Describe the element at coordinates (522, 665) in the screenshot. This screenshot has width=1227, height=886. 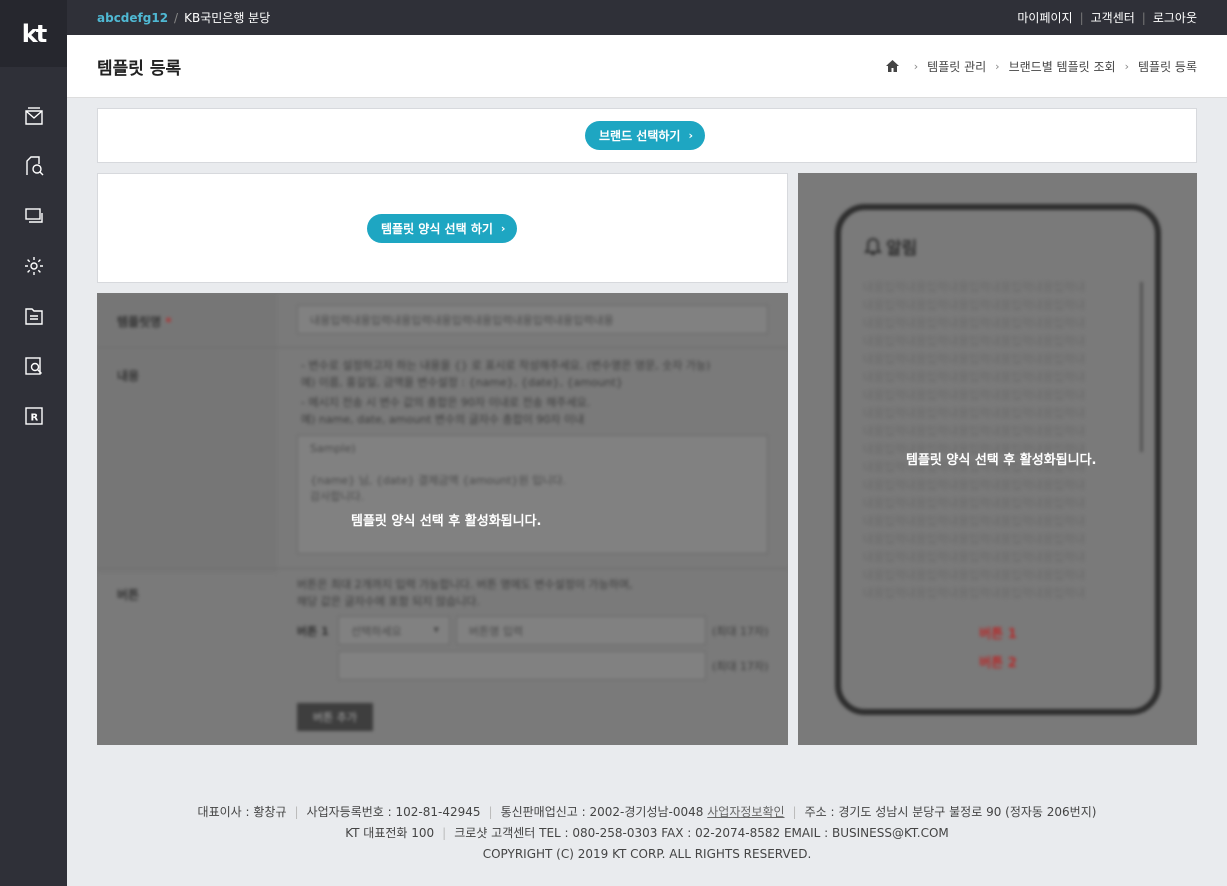
I see `button-link-input` at that location.